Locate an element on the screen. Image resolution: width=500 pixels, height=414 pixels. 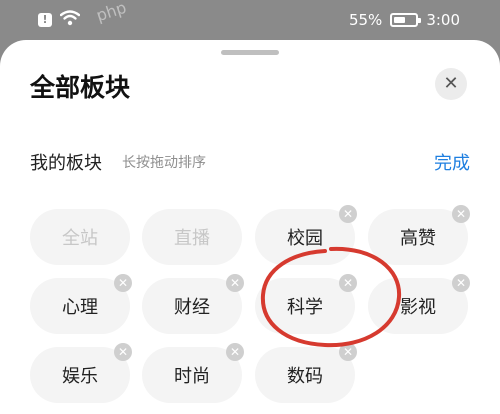
chip-label: 影视 is located at coordinates (418, 307).